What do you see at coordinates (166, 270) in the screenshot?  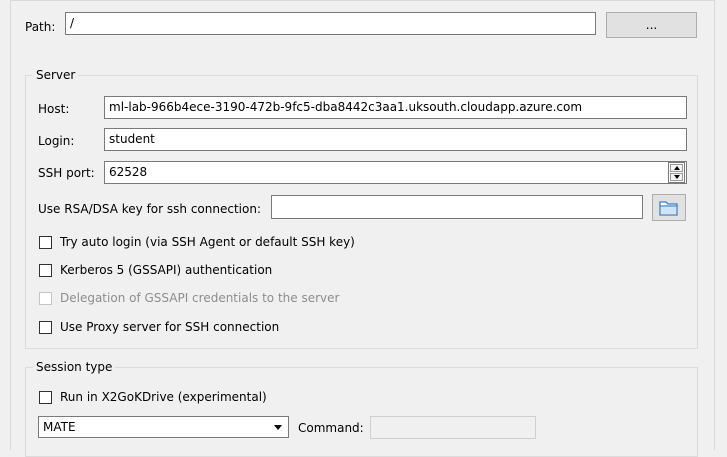 I see `kerberos-label: Kerberos 5 (GSSAPI) authentication` at bounding box center [166, 270].